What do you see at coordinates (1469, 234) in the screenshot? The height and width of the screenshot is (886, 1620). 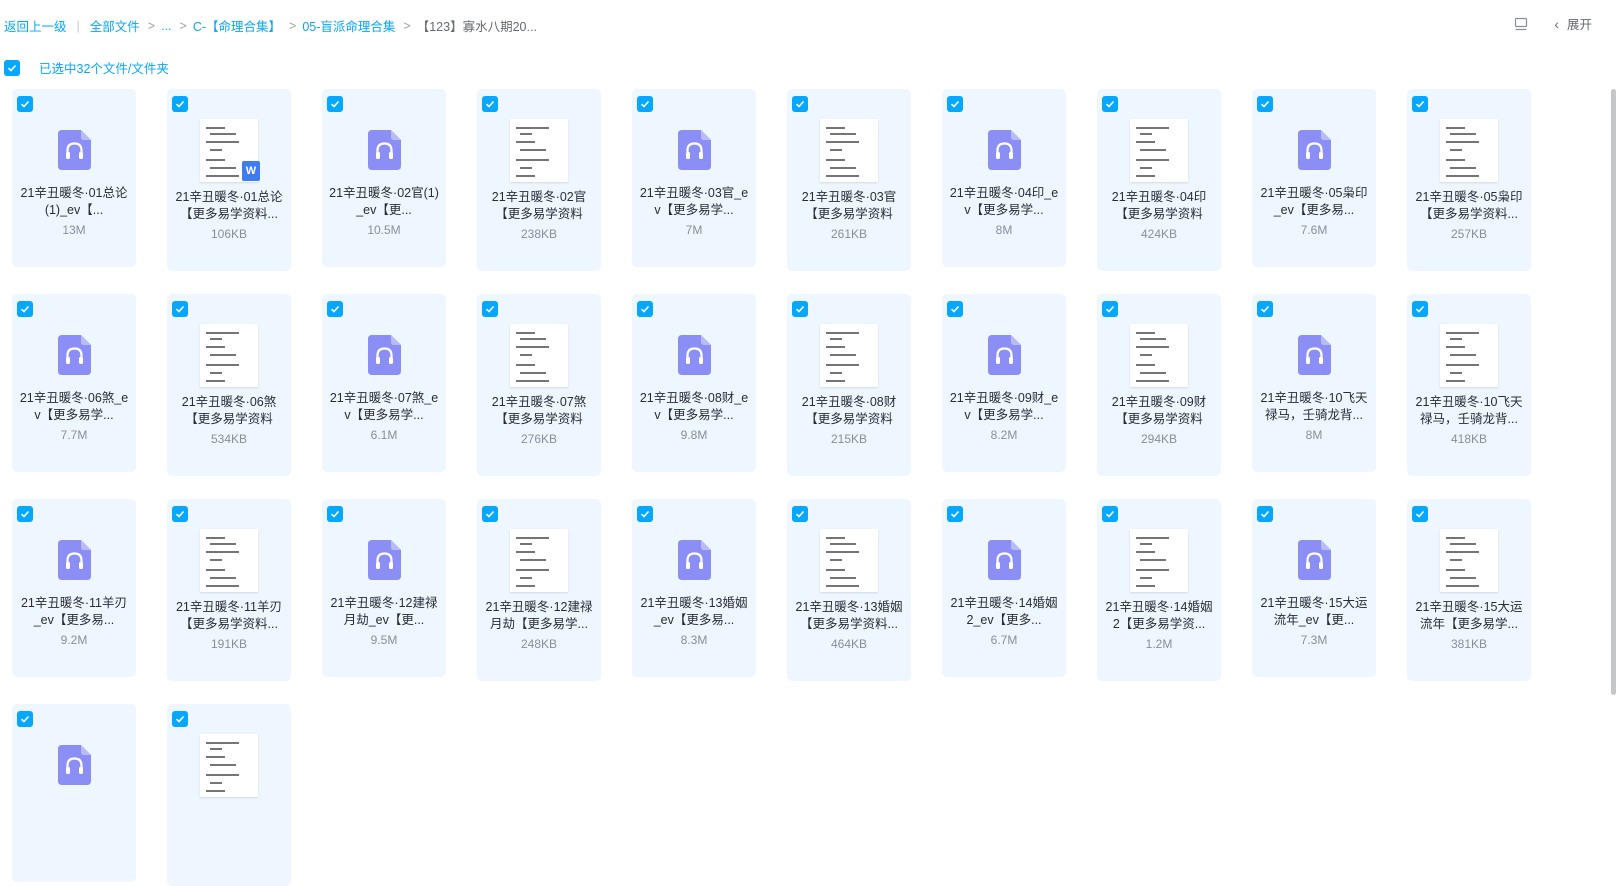 I see `file-size: 257KB` at bounding box center [1469, 234].